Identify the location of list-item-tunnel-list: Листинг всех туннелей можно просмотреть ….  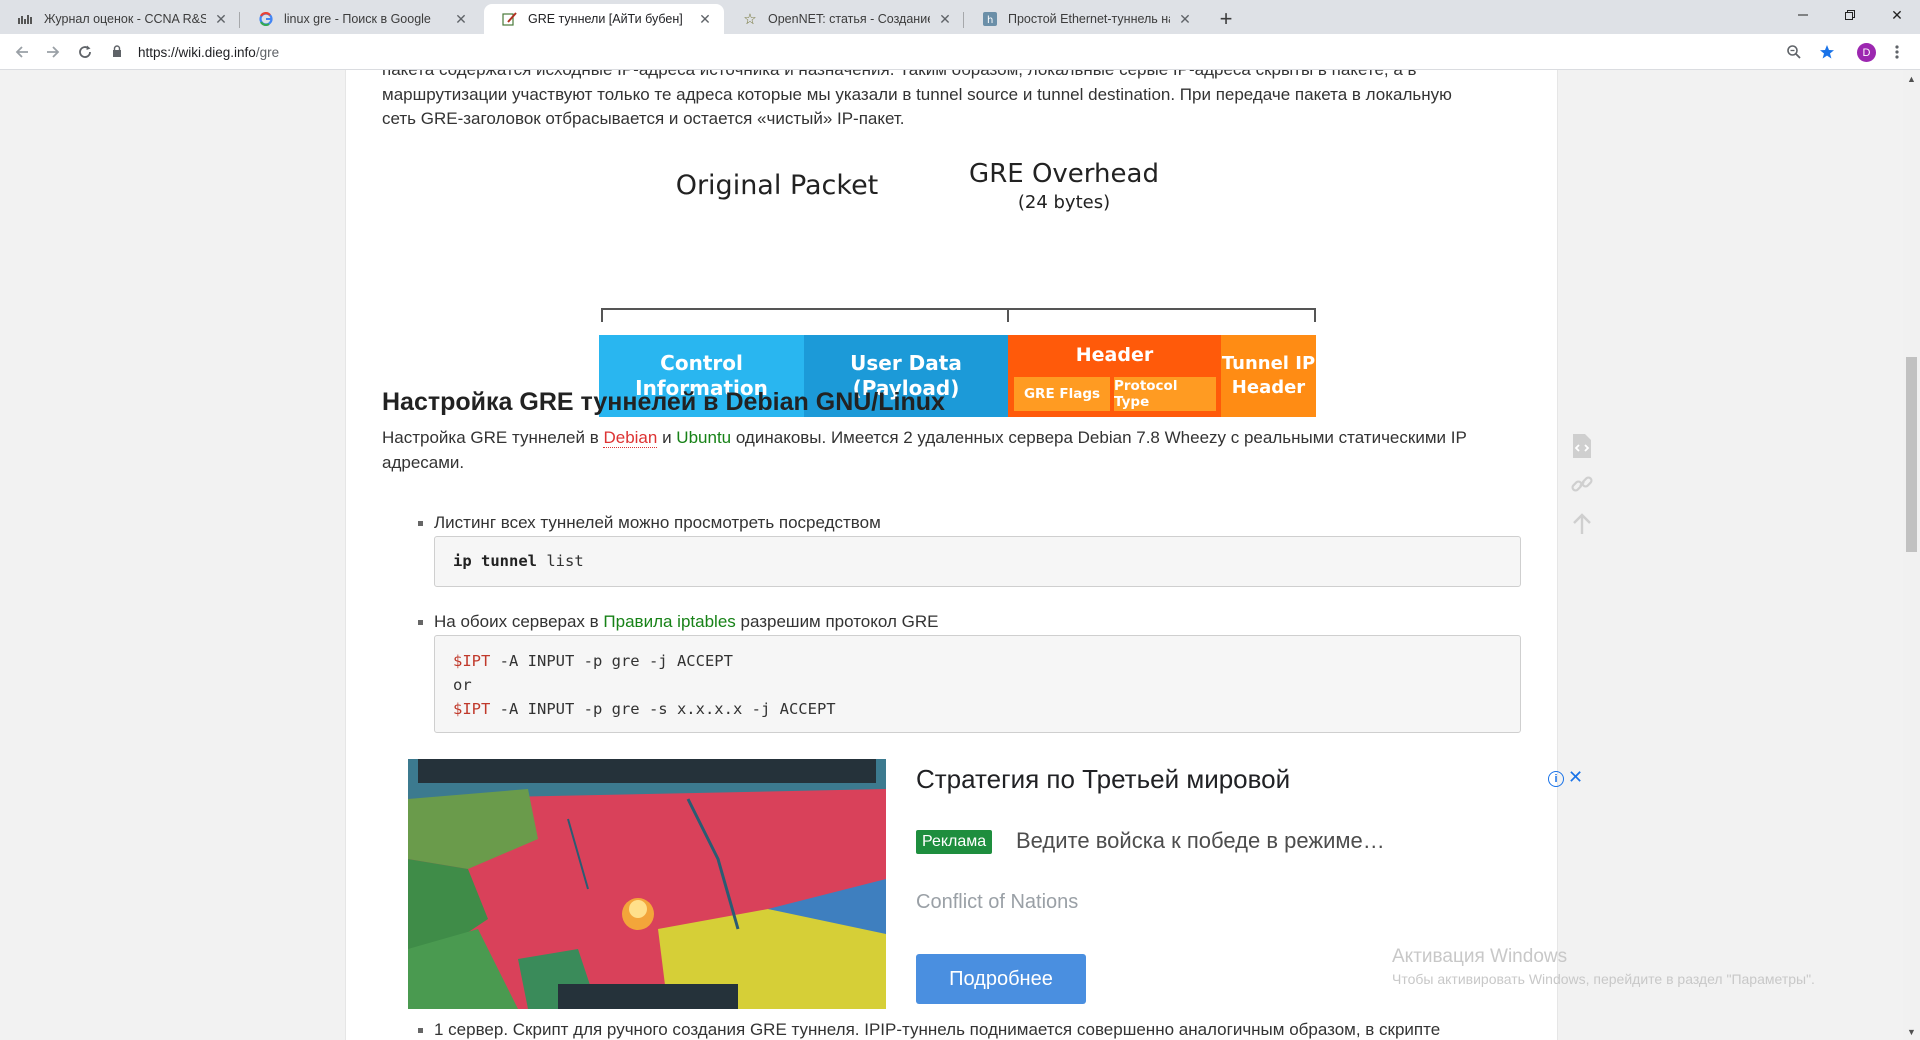
(657, 522).